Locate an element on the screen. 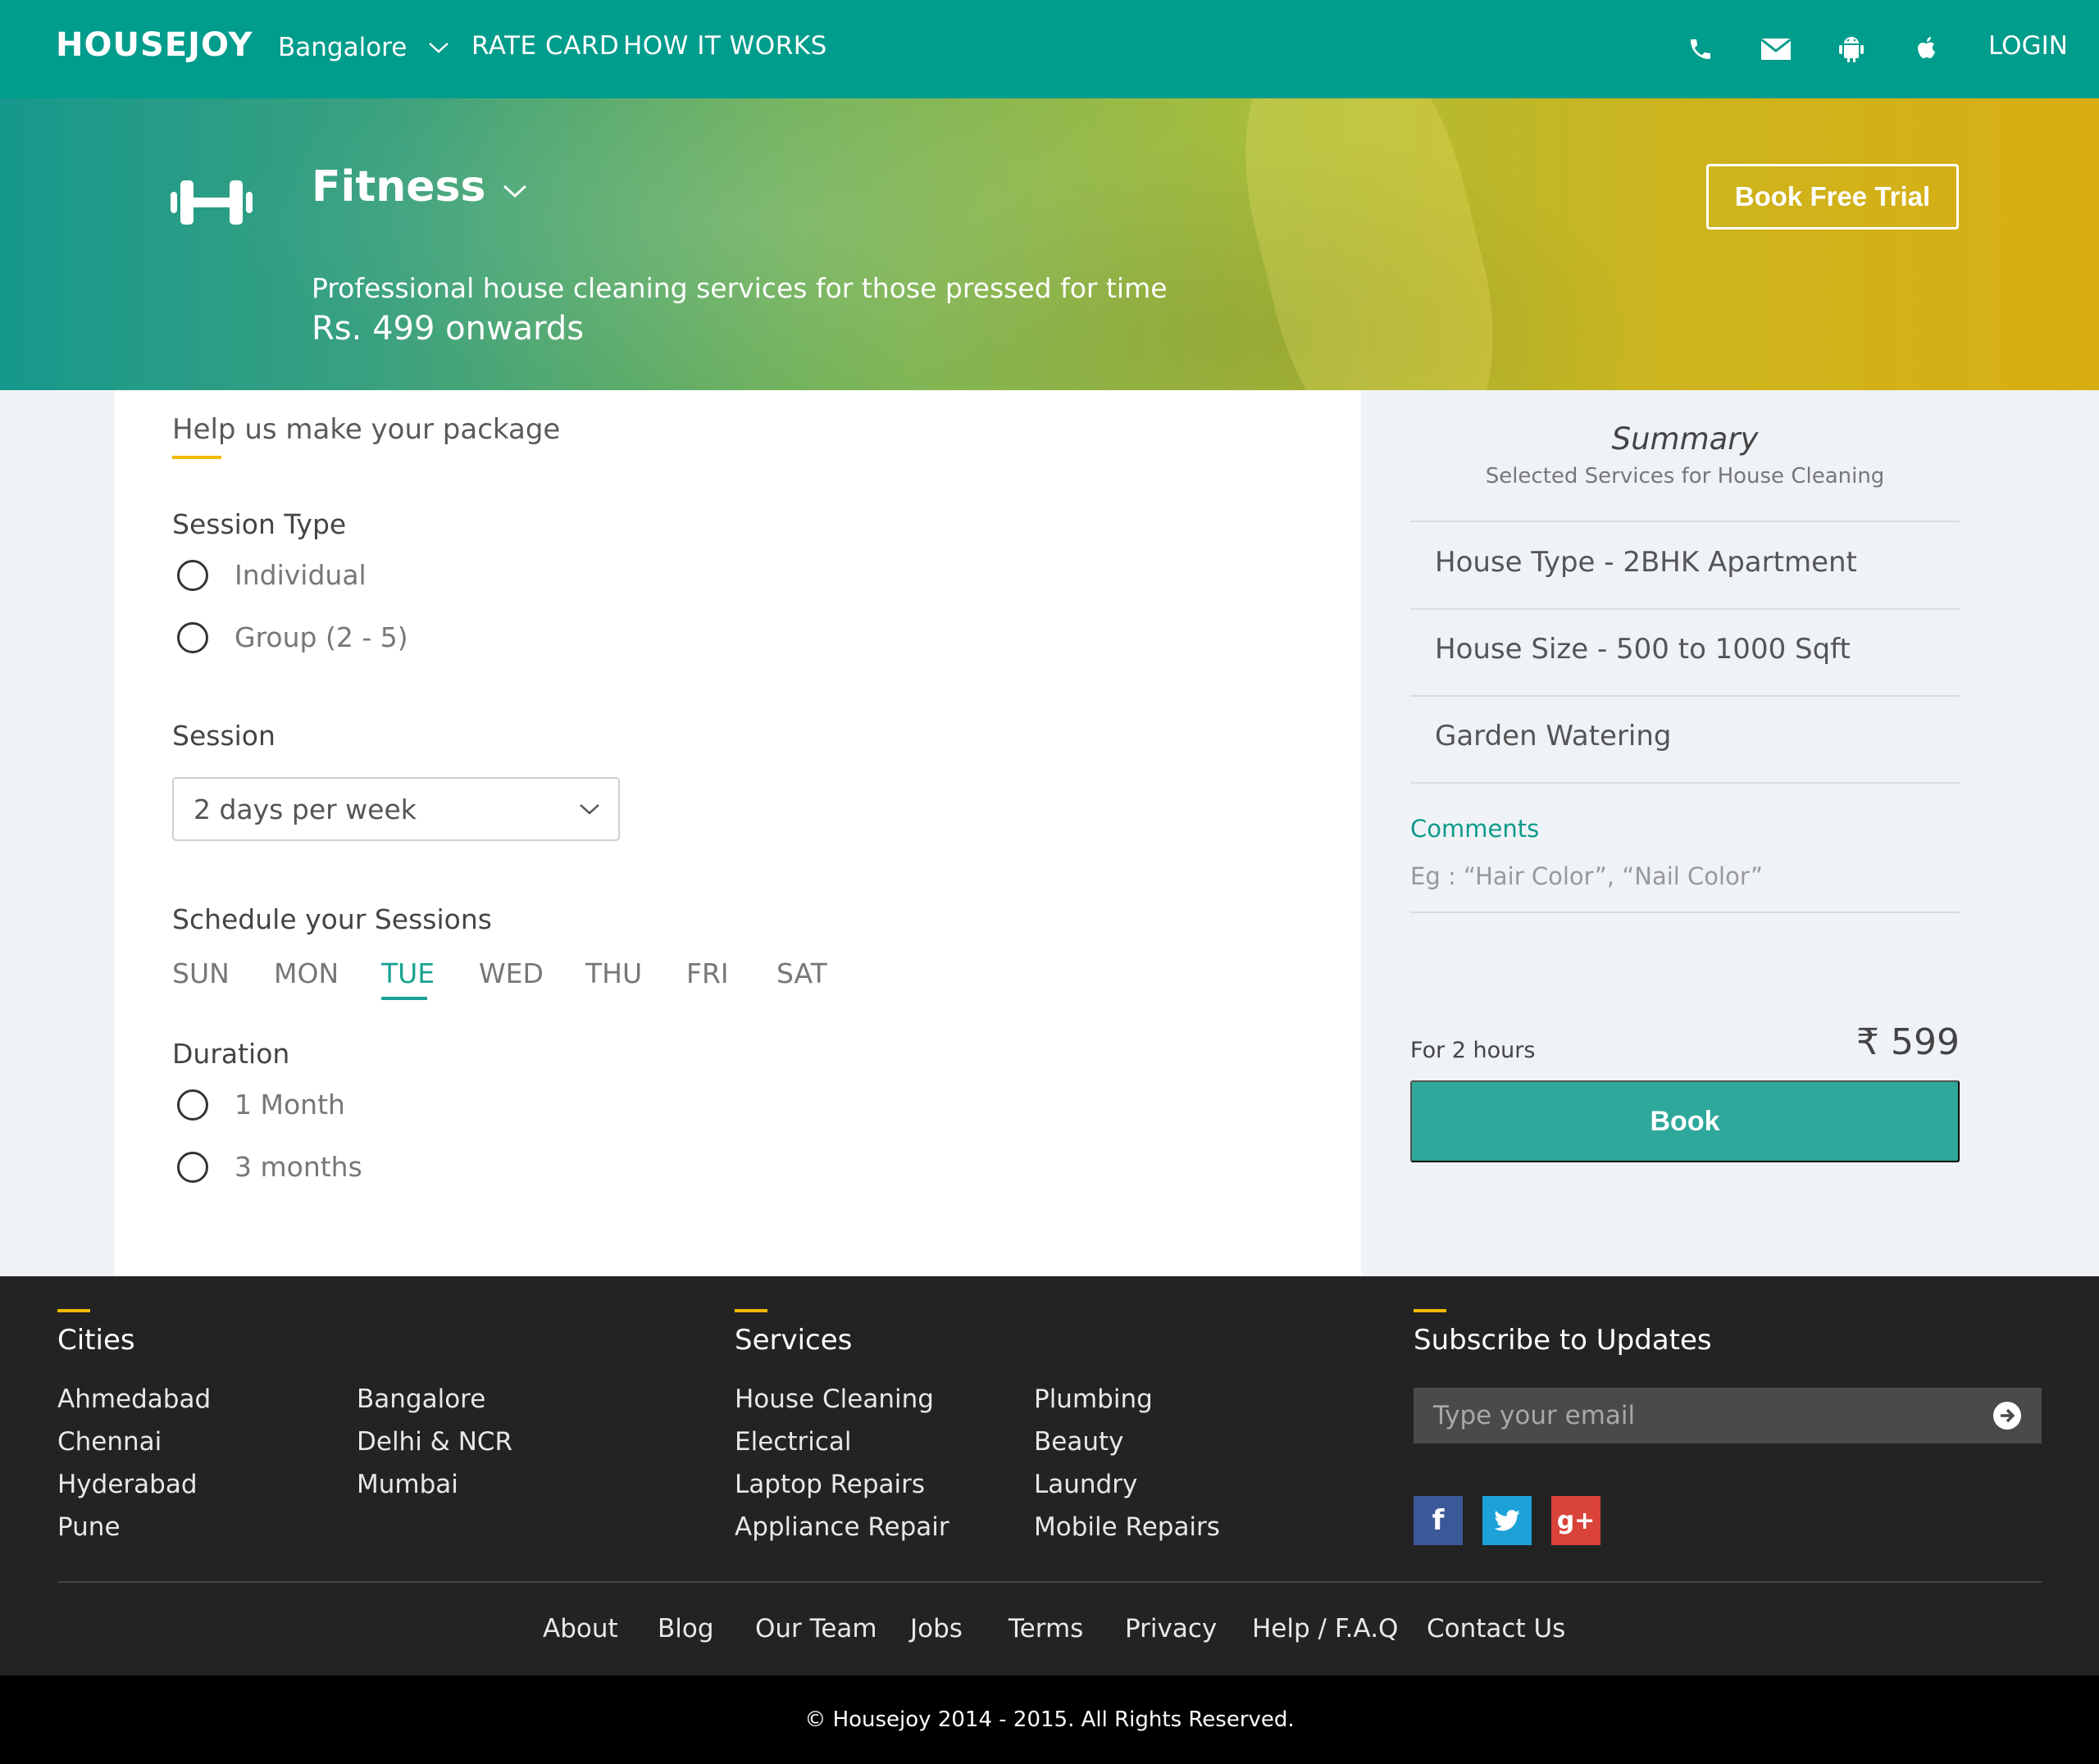 This screenshot has height=1764, width=2099. city-link: Mumbai is located at coordinates (407, 1484).